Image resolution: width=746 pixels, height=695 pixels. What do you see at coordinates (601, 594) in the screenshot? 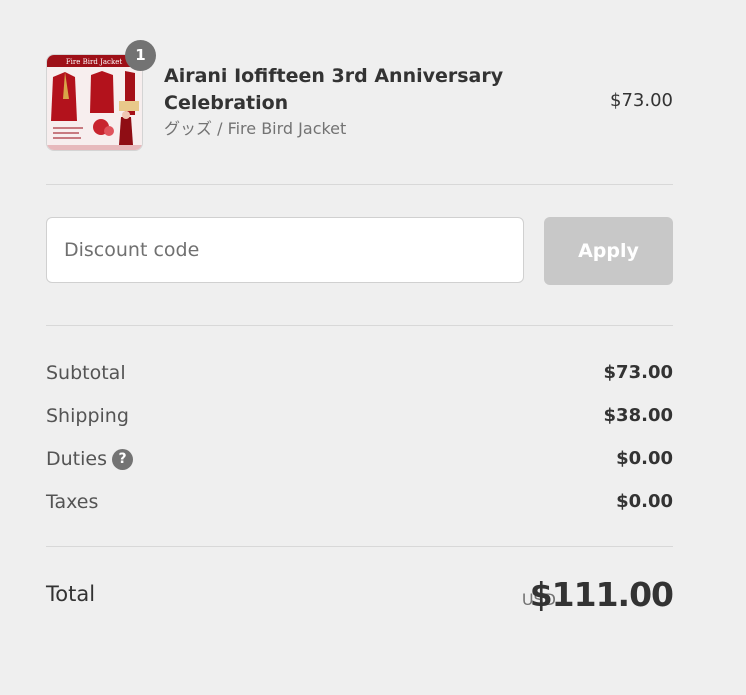
I see `total-amount: $111.00` at bounding box center [601, 594].